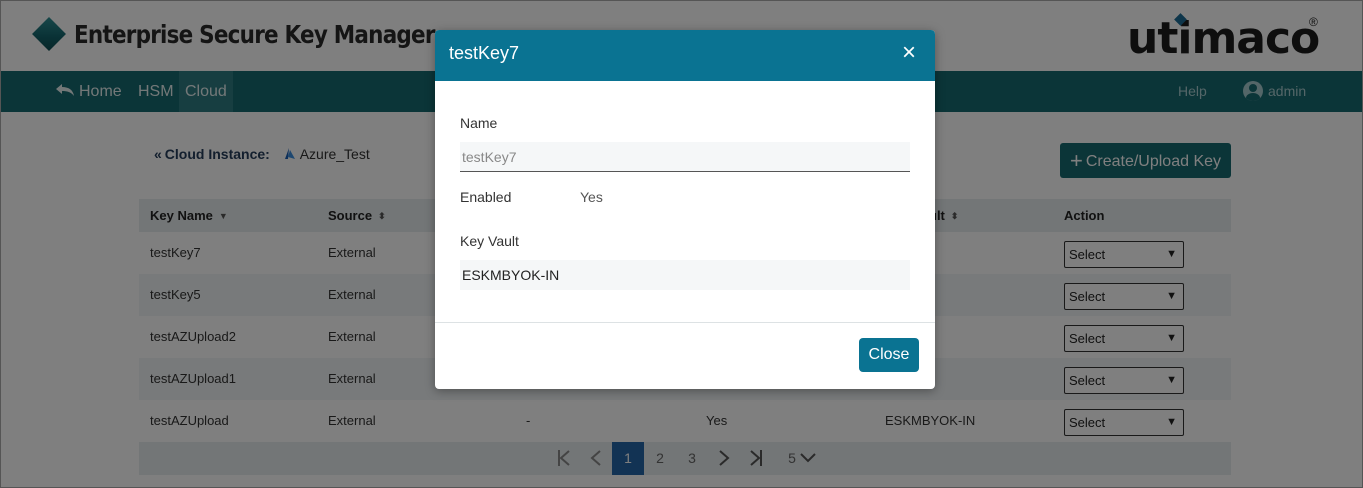 The width and height of the screenshot is (1363, 488). What do you see at coordinates (479, 123) in the screenshot?
I see `name-label: Name` at bounding box center [479, 123].